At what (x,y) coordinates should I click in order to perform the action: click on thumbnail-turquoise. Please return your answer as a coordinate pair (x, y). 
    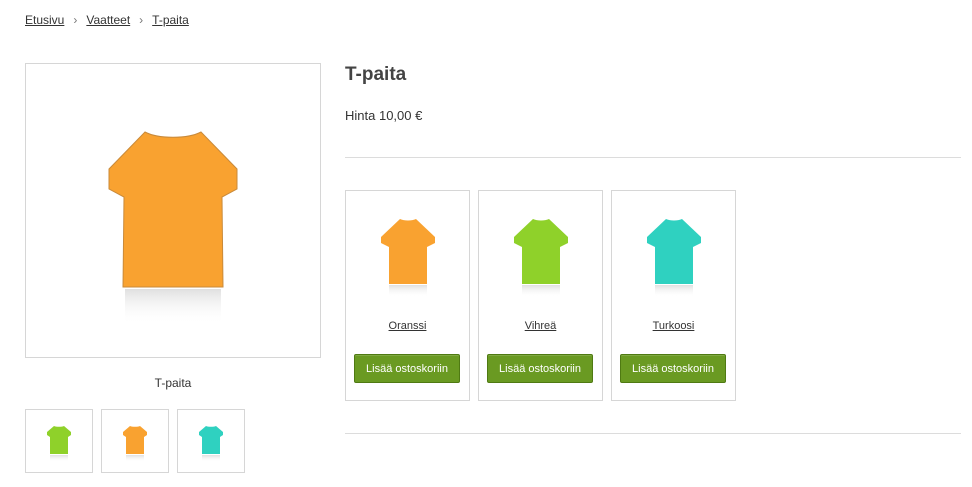
    Looking at the image, I should click on (211, 441).